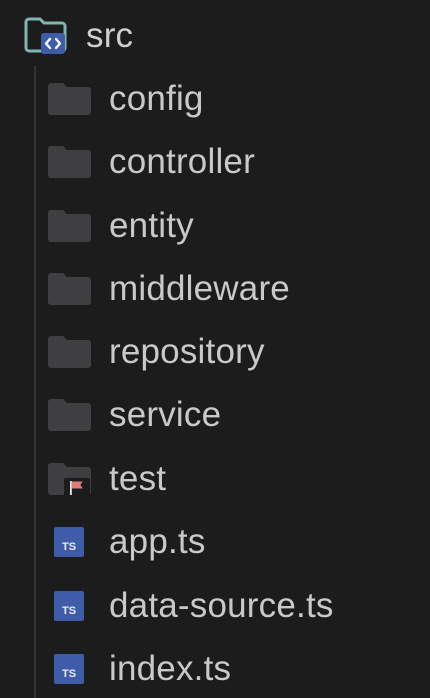 The image size is (430, 698). What do you see at coordinates (110, 35) in the screenshot?
I see `tree-item-label: src` at bounding box center [110, 35].